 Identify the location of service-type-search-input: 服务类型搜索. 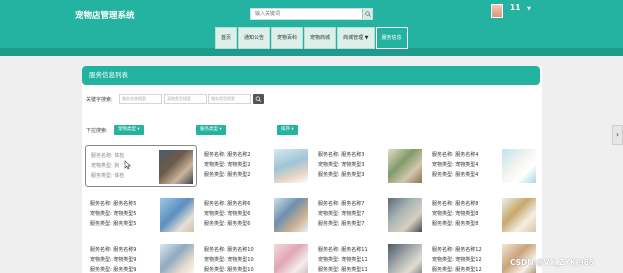
(229, 99).